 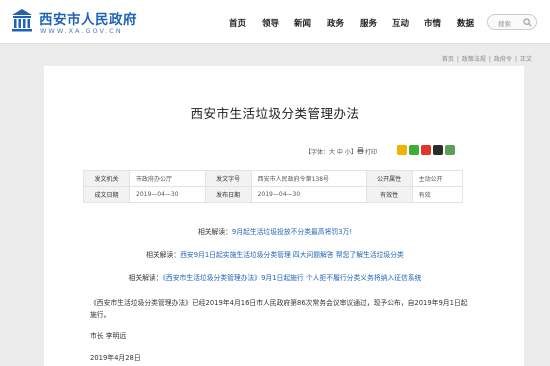 What do you see at coordinates (237, 23) in the screenshot?
I see `nav-item-home: 首页` at bounding box center [237, 23].